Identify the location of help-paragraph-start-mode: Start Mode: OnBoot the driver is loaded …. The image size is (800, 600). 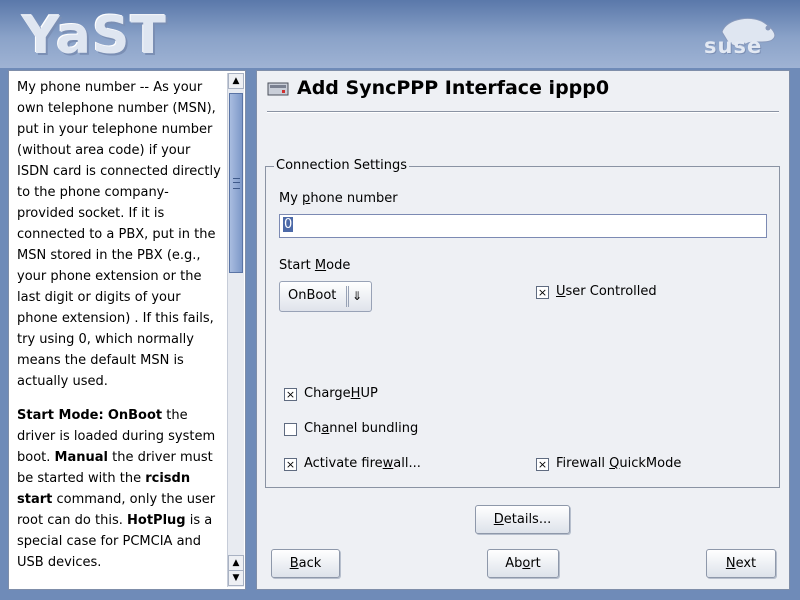
(116, 489).